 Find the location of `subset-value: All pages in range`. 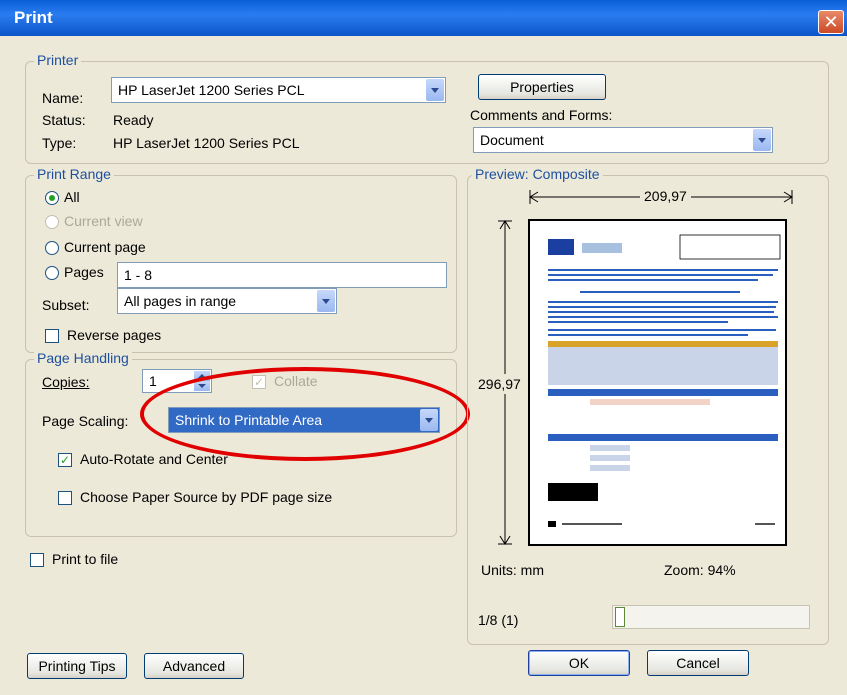

subset-value: All pages in range is located at coordinates (180, 301).